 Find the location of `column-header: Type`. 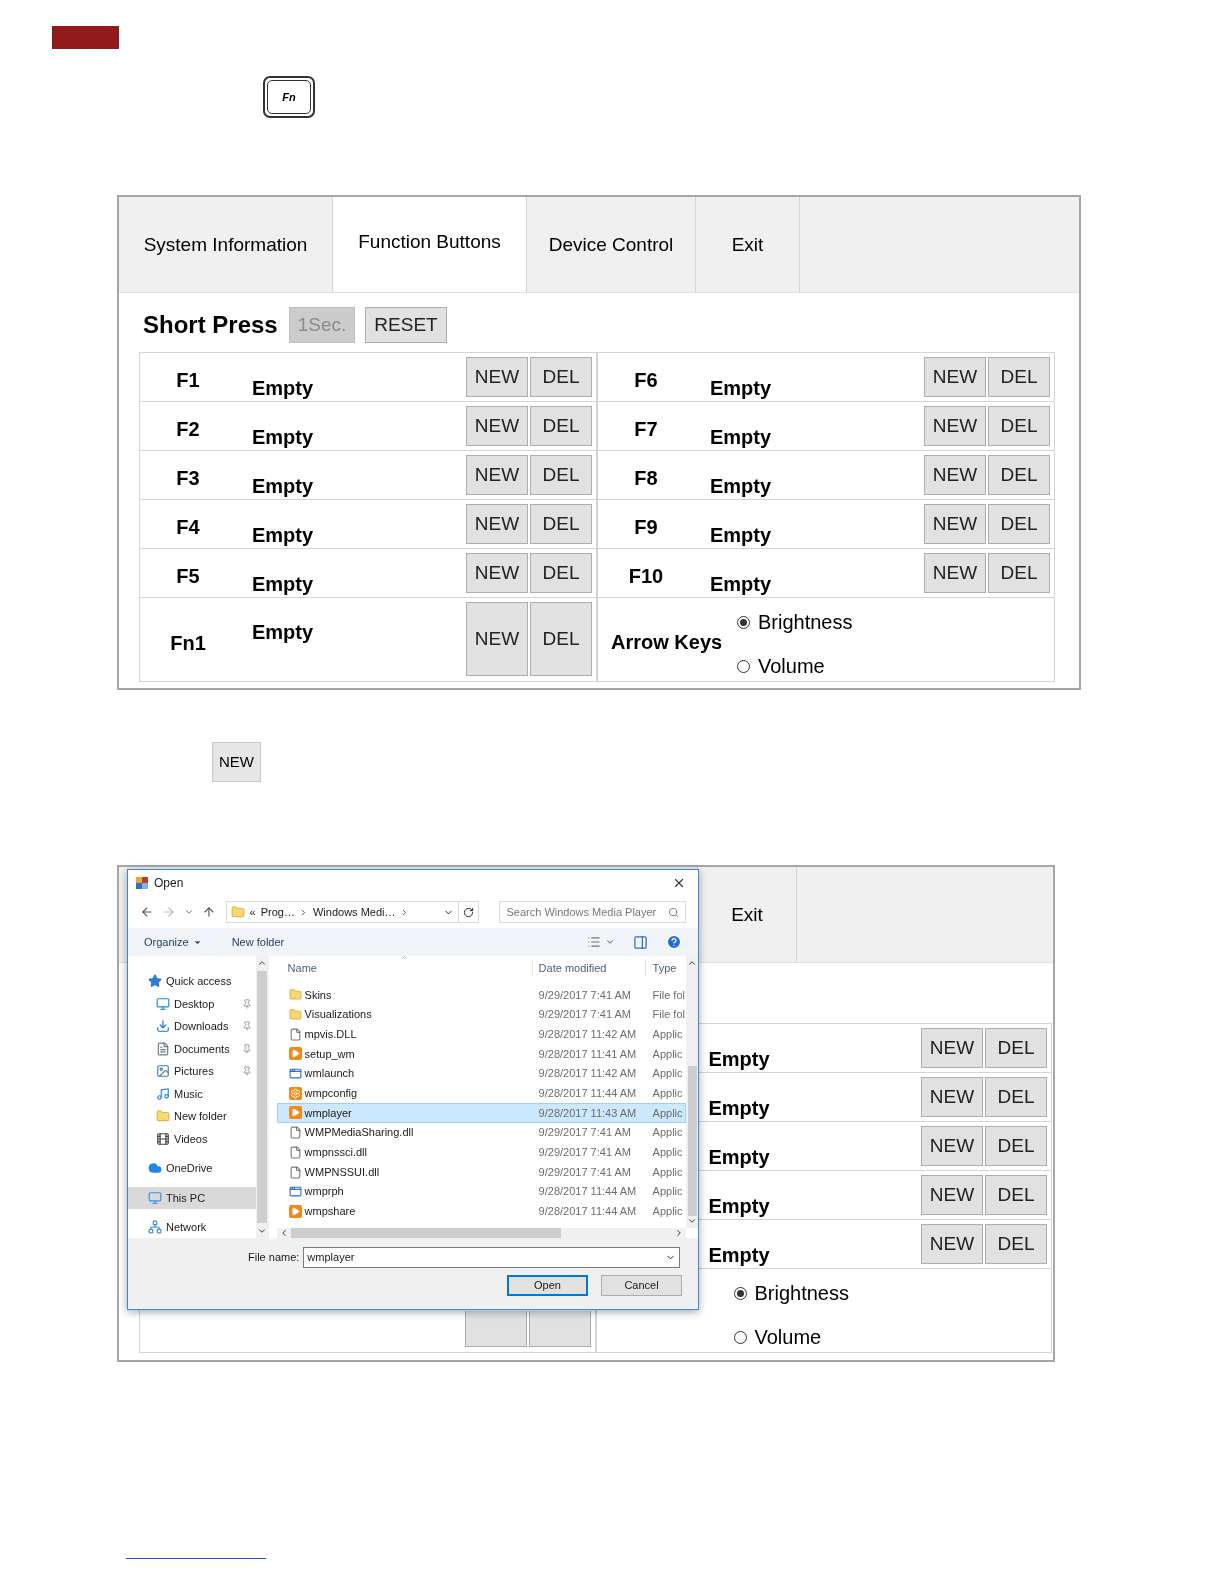

column-header: Type is located at coordinates (660, 968).